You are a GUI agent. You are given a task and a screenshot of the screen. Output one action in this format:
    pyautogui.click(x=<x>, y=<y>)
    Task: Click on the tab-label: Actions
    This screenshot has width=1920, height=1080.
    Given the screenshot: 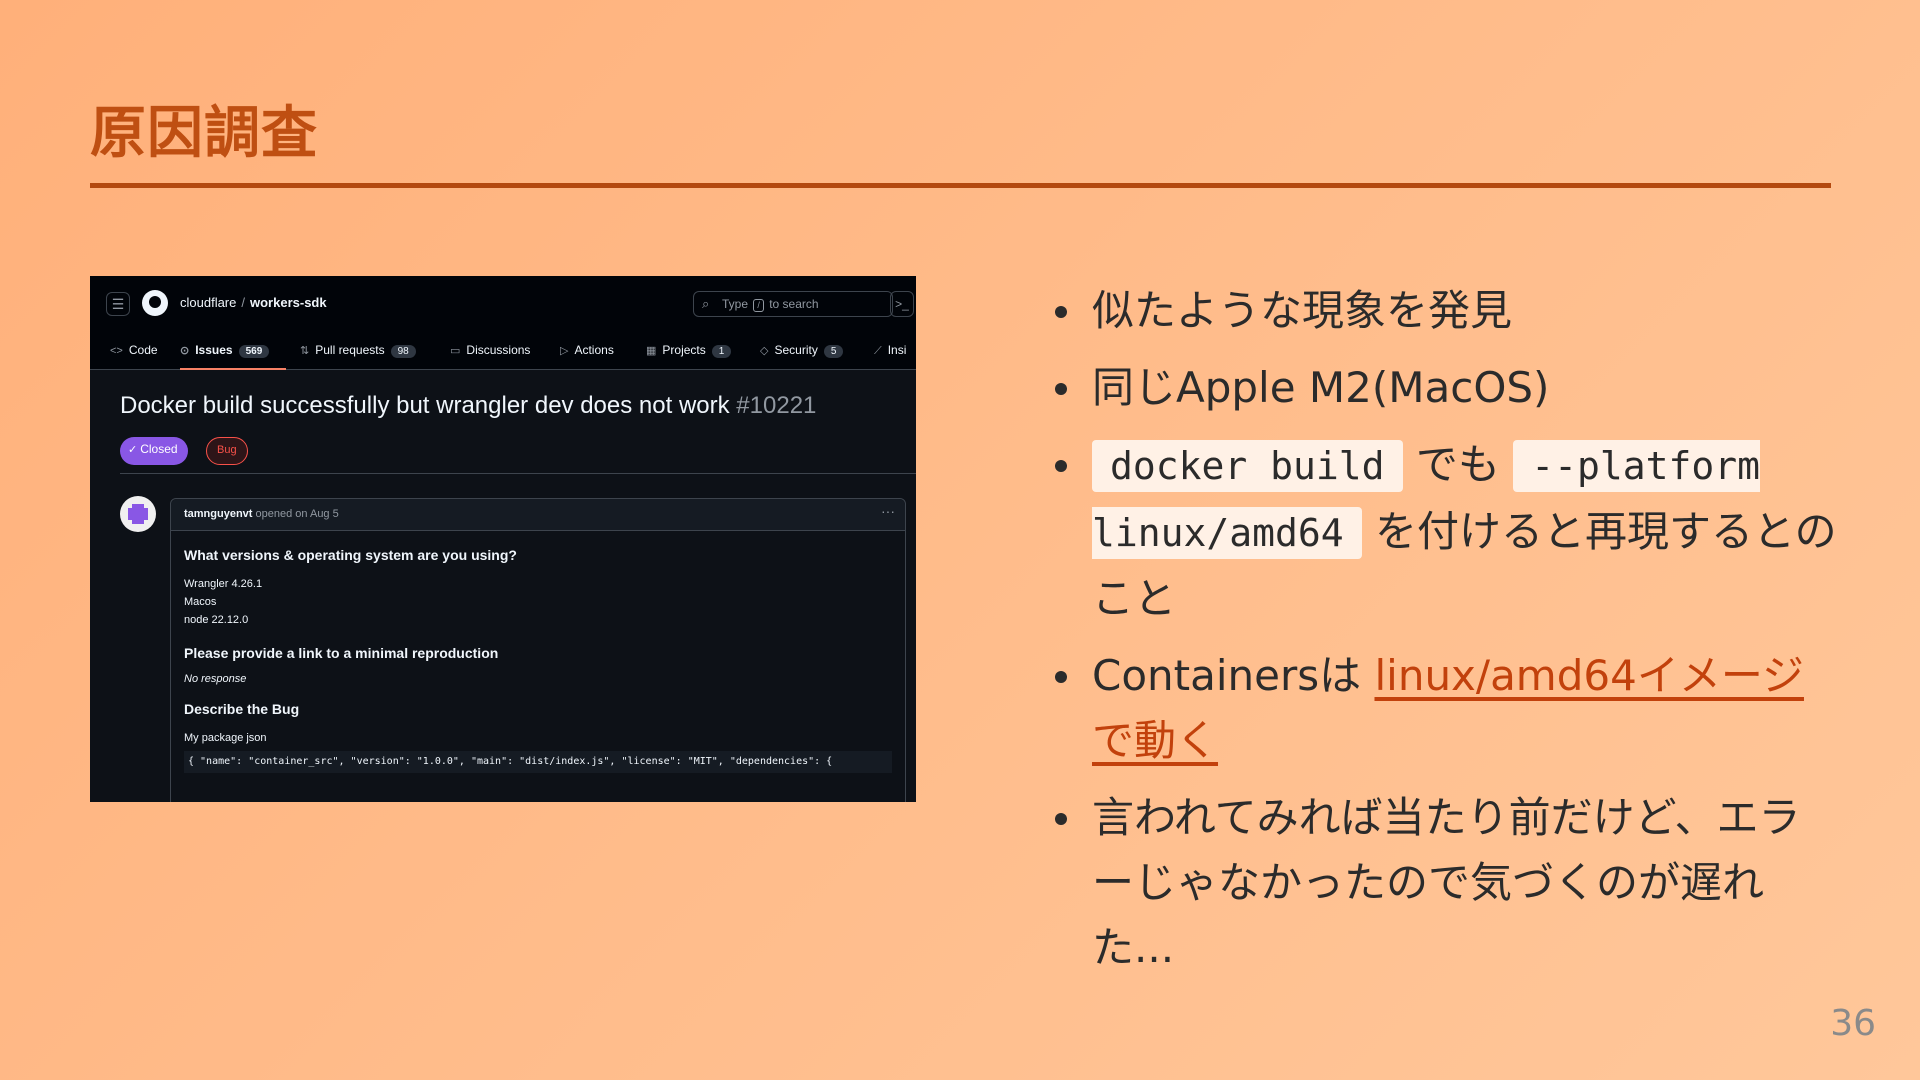 What is the action you would take?
    pyautogui.click(x=594, y=350)
    